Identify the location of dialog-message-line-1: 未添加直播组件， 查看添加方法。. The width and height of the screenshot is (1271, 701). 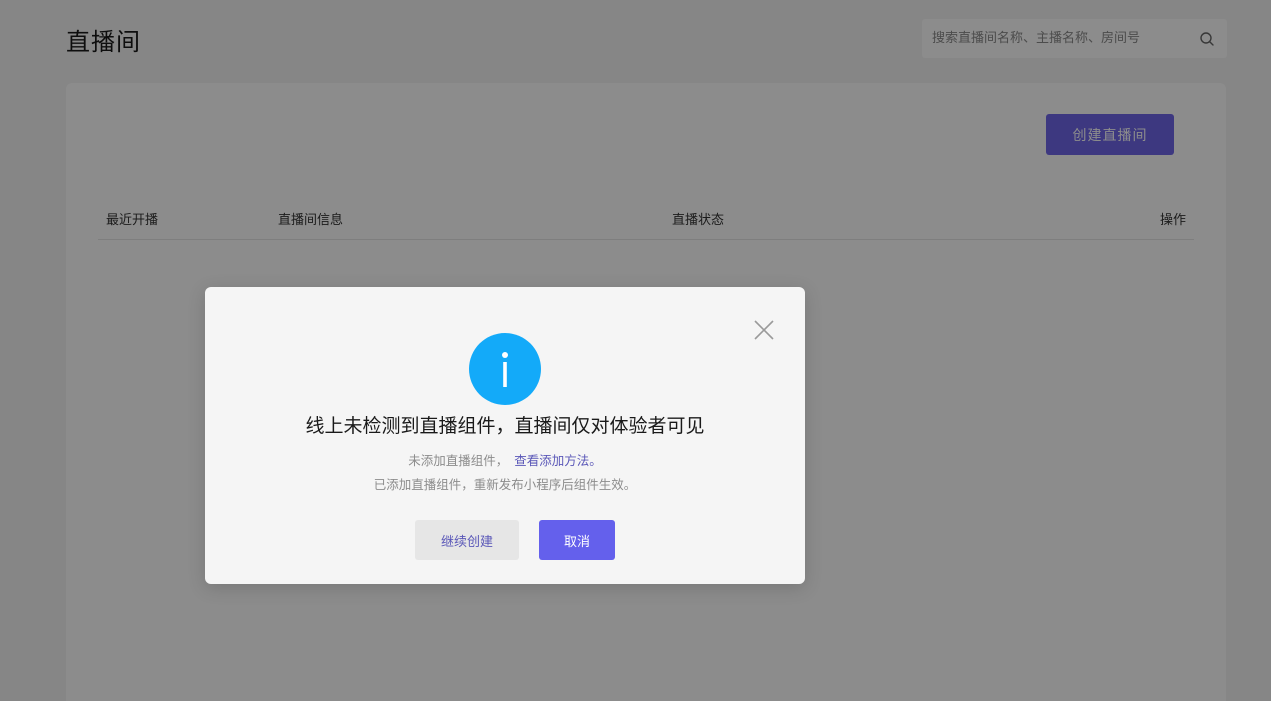
(505, 459).